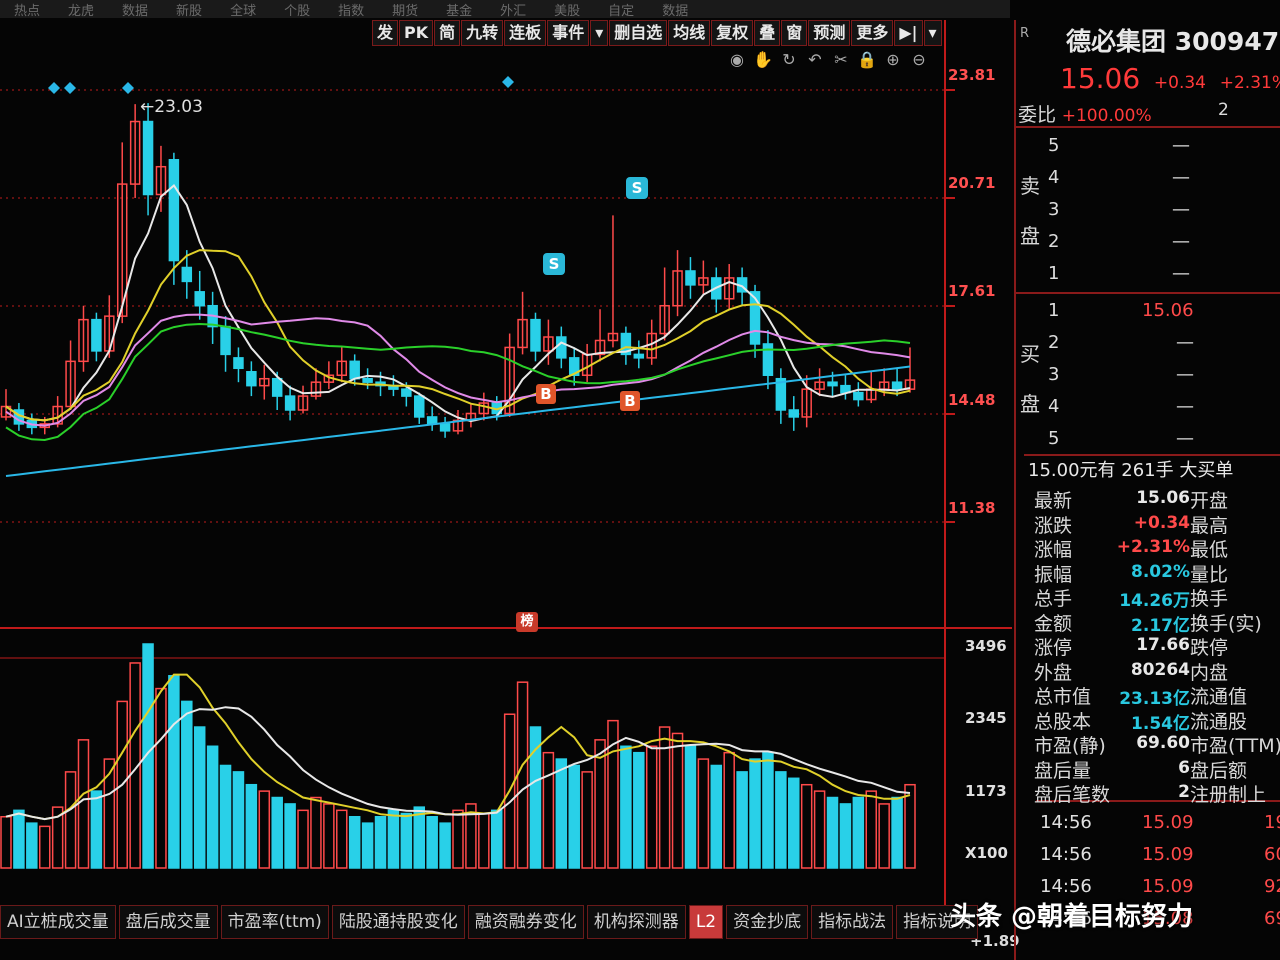 This screenshot has height=960, width=1280. What do you see at coordinates (1037, 115) in the screenshot?
I see `weibi-label: 委比` at bounding box center [1037, 115].